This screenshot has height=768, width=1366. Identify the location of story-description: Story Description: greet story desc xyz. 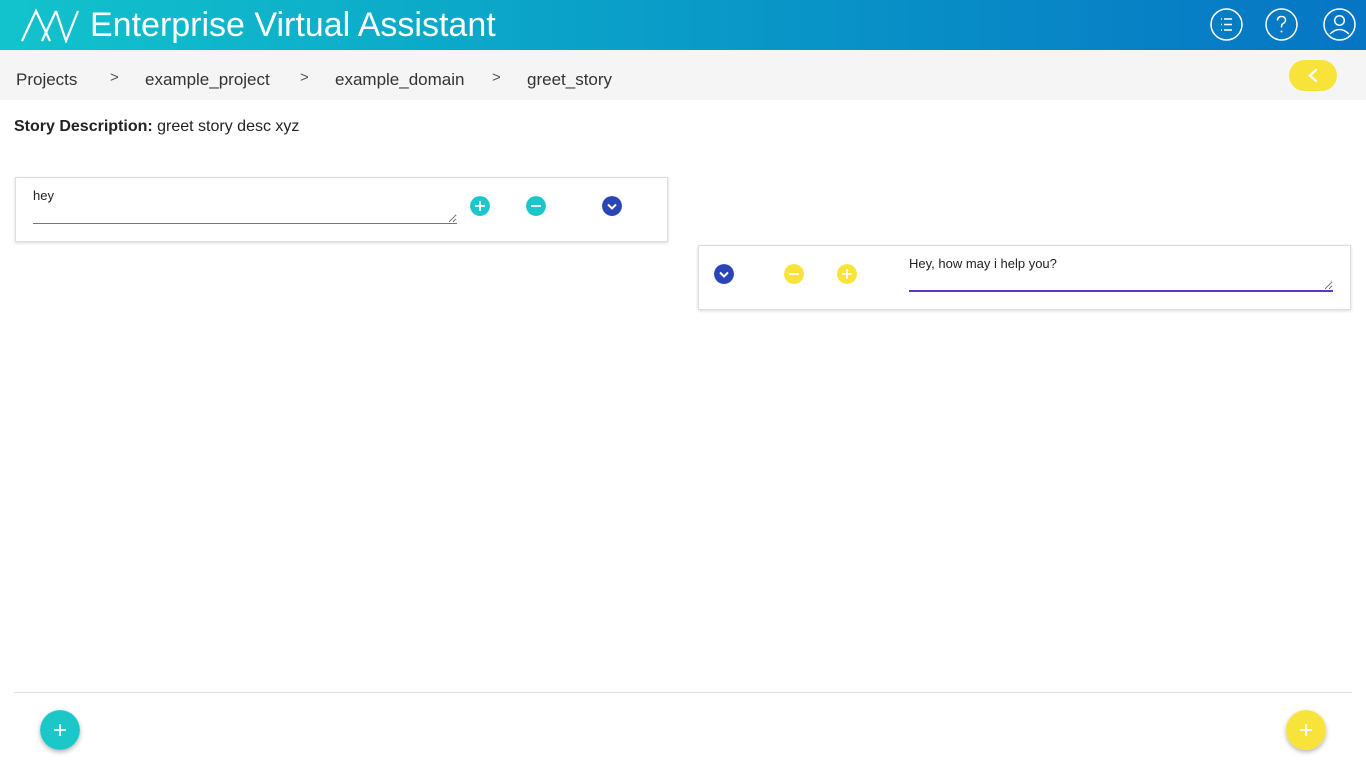
(156, 127).